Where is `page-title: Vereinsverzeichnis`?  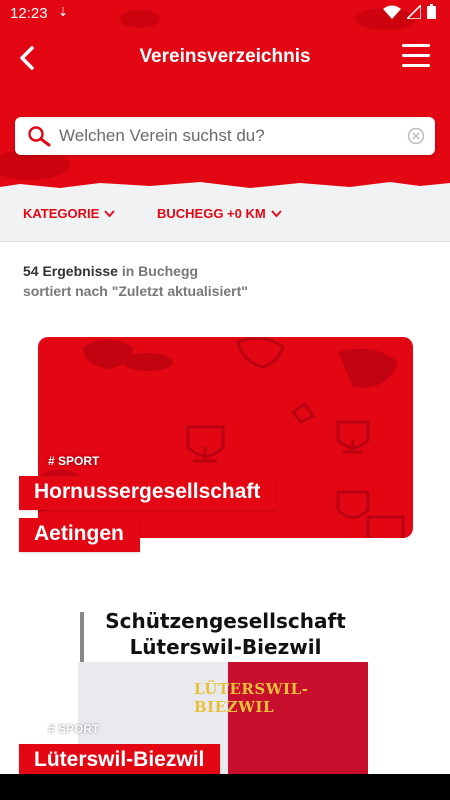 page-title: Vereinsverzeichnis is located at coordinates (225, 56).